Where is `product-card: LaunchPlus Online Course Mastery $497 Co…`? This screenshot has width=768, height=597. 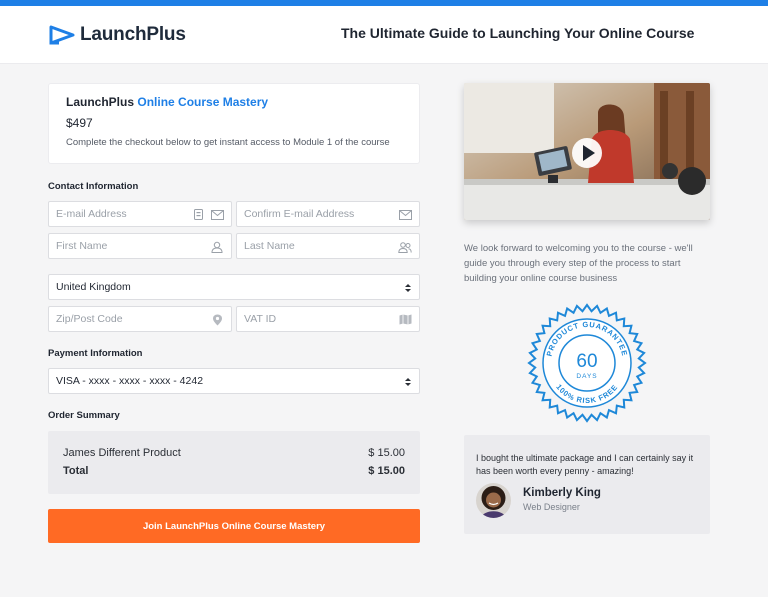
product-card: LaunchPlus Online Course Mastery $497 Co… is located at coordinates (234, 123).